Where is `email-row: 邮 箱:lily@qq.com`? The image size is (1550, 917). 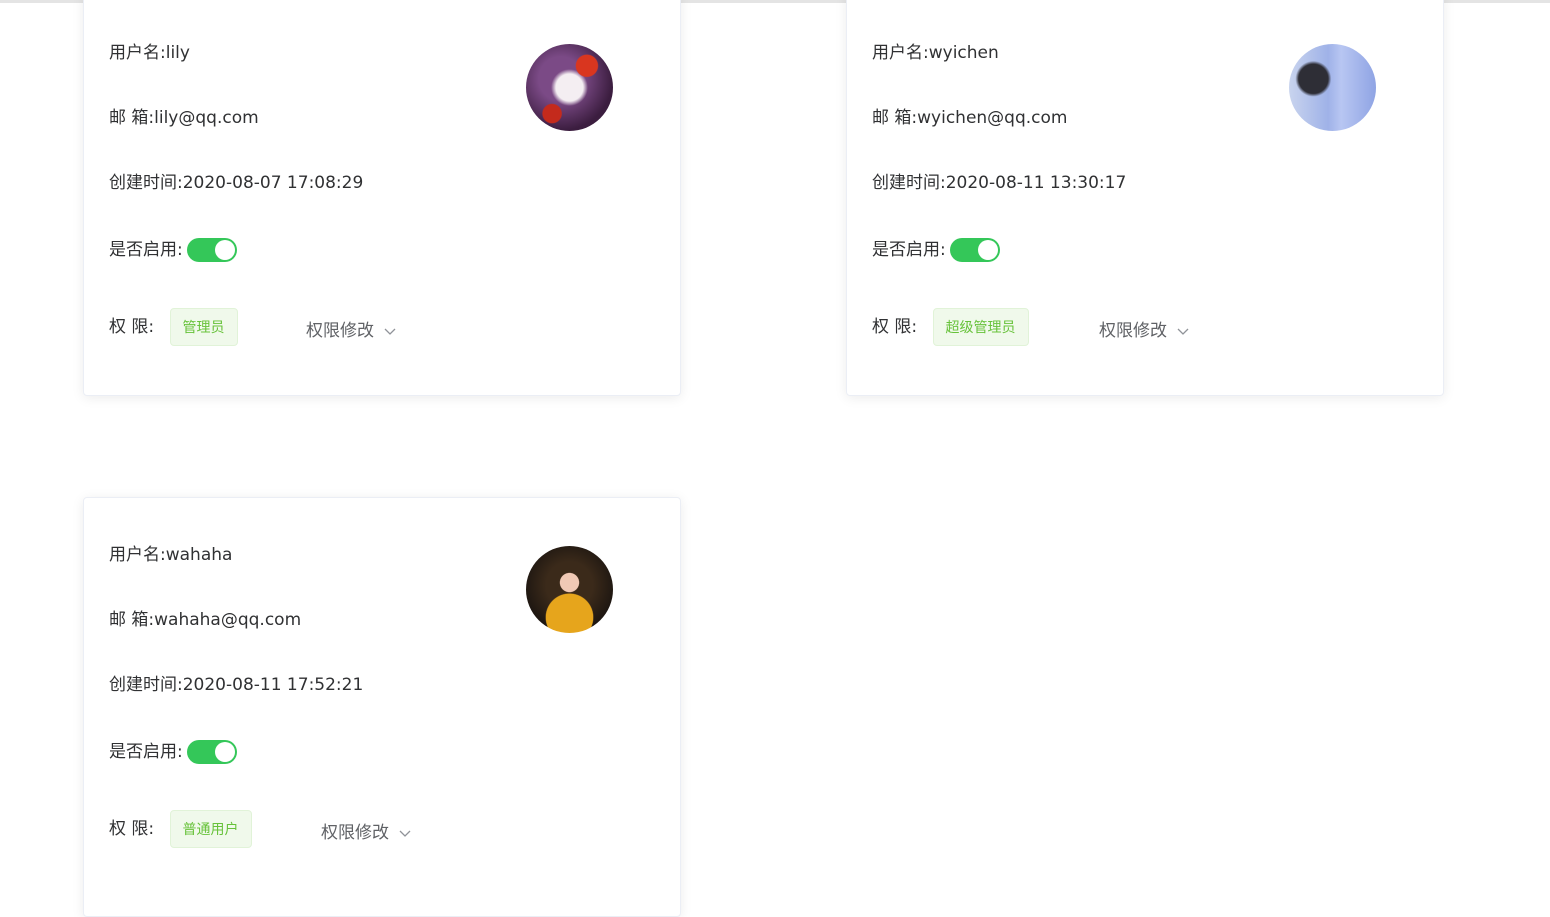
email-row: 邮 箱:lily@qq.com is located at coordinates (184, 118).